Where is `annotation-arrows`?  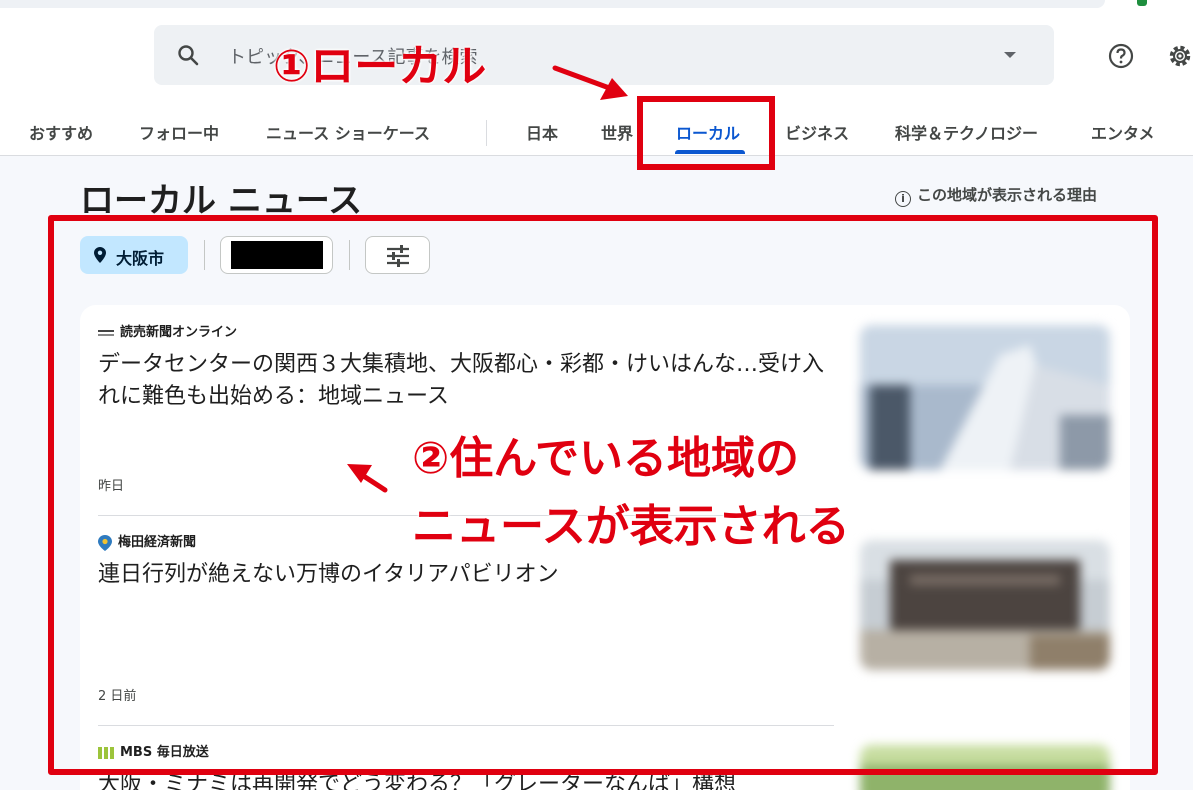
annotation-arrows is located at coordinates (487, 279).